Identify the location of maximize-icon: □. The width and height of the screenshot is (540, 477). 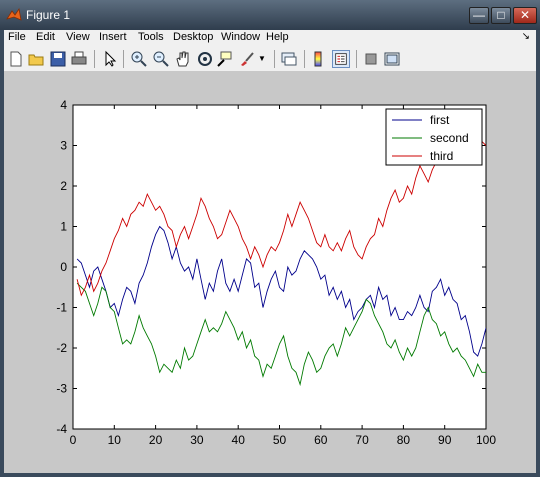
(501, 15).